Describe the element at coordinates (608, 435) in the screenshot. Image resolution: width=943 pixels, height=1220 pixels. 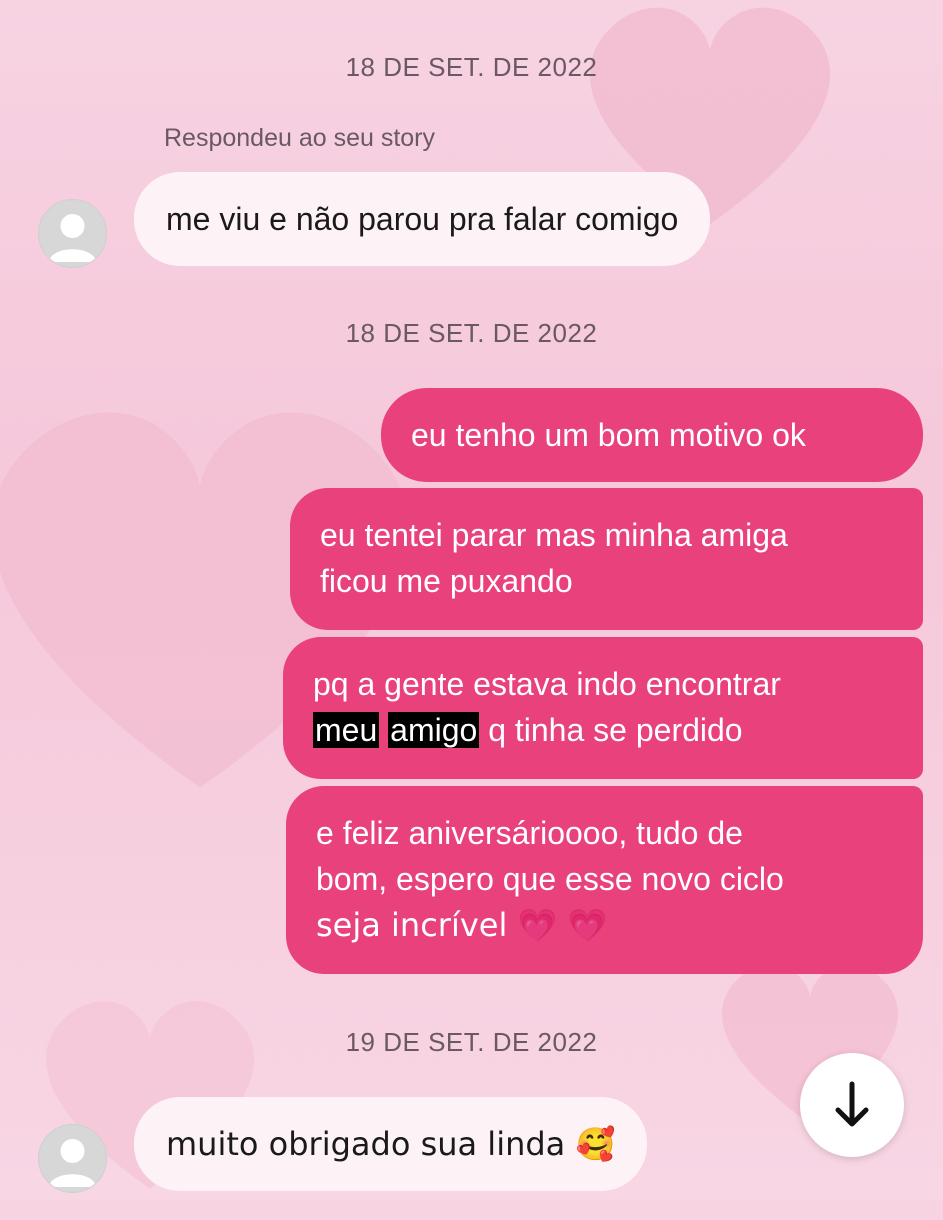
I see `message-text: eu tenho um bom motivo ok` at that location.